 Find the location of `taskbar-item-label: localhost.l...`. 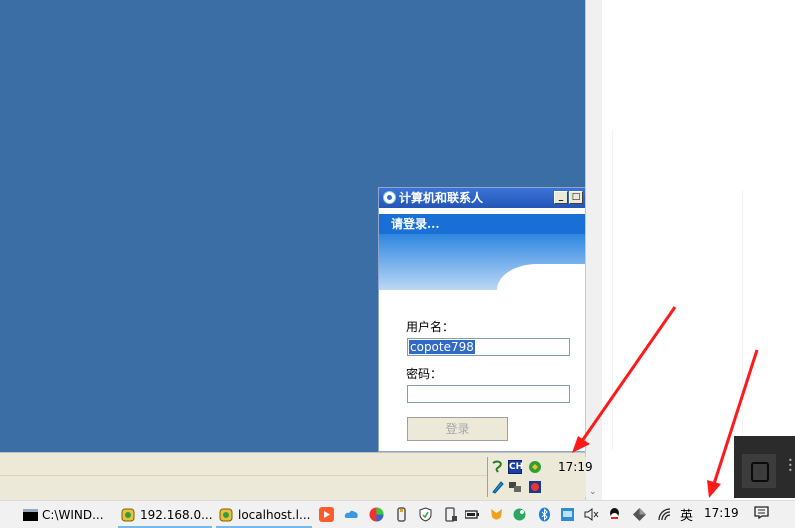

taskbar-item-label: localhost.l... is located at coordinates (274, 515).